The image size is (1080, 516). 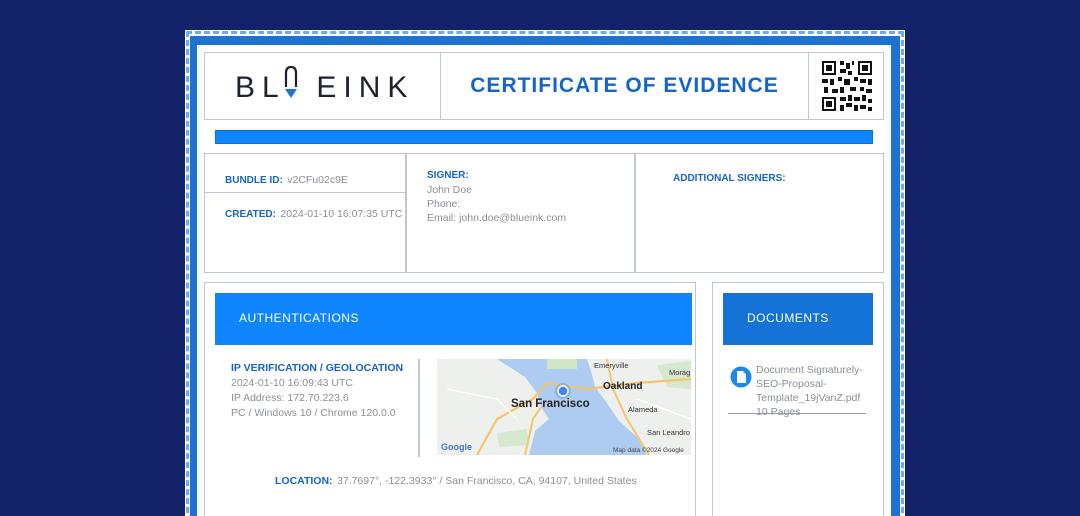 I want to click on map-attribution: Map data ©2024 Google, so click(x=648, y=450).